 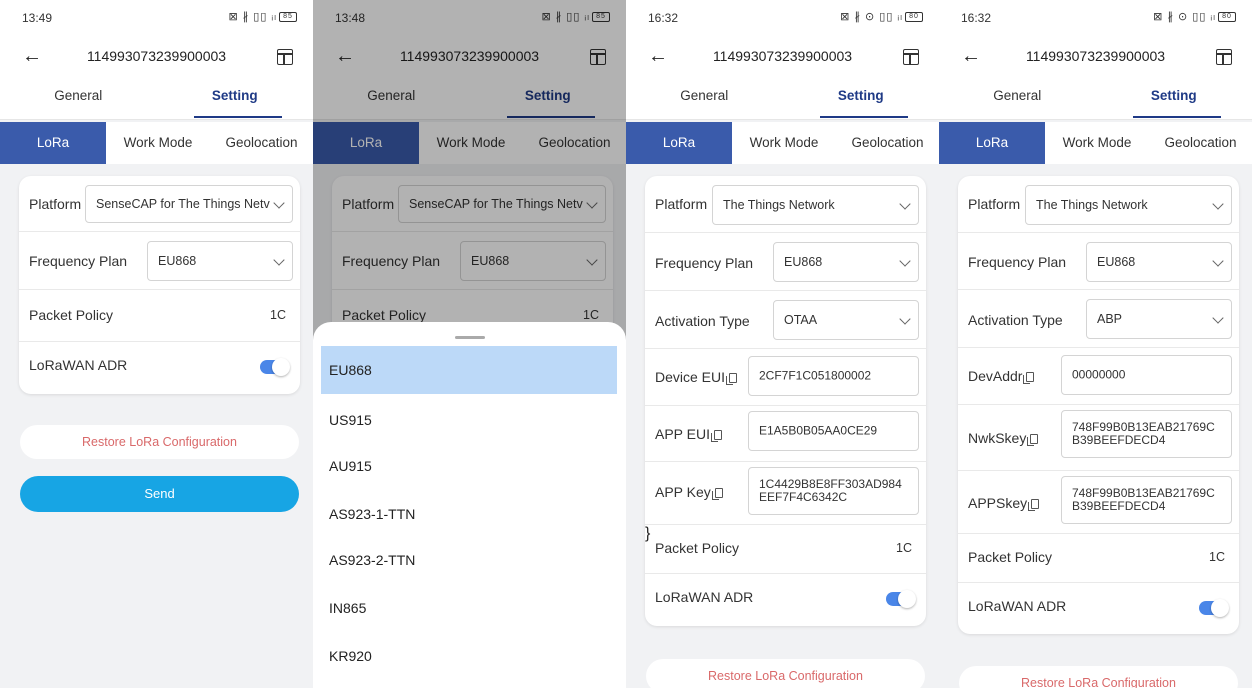 What do you see at coordinates (252, 17) in the screenshot?
I see `status-signal-icons: ⊠ ∦ ▯▯ ᵢₗ` at bounding box center [252, 17].